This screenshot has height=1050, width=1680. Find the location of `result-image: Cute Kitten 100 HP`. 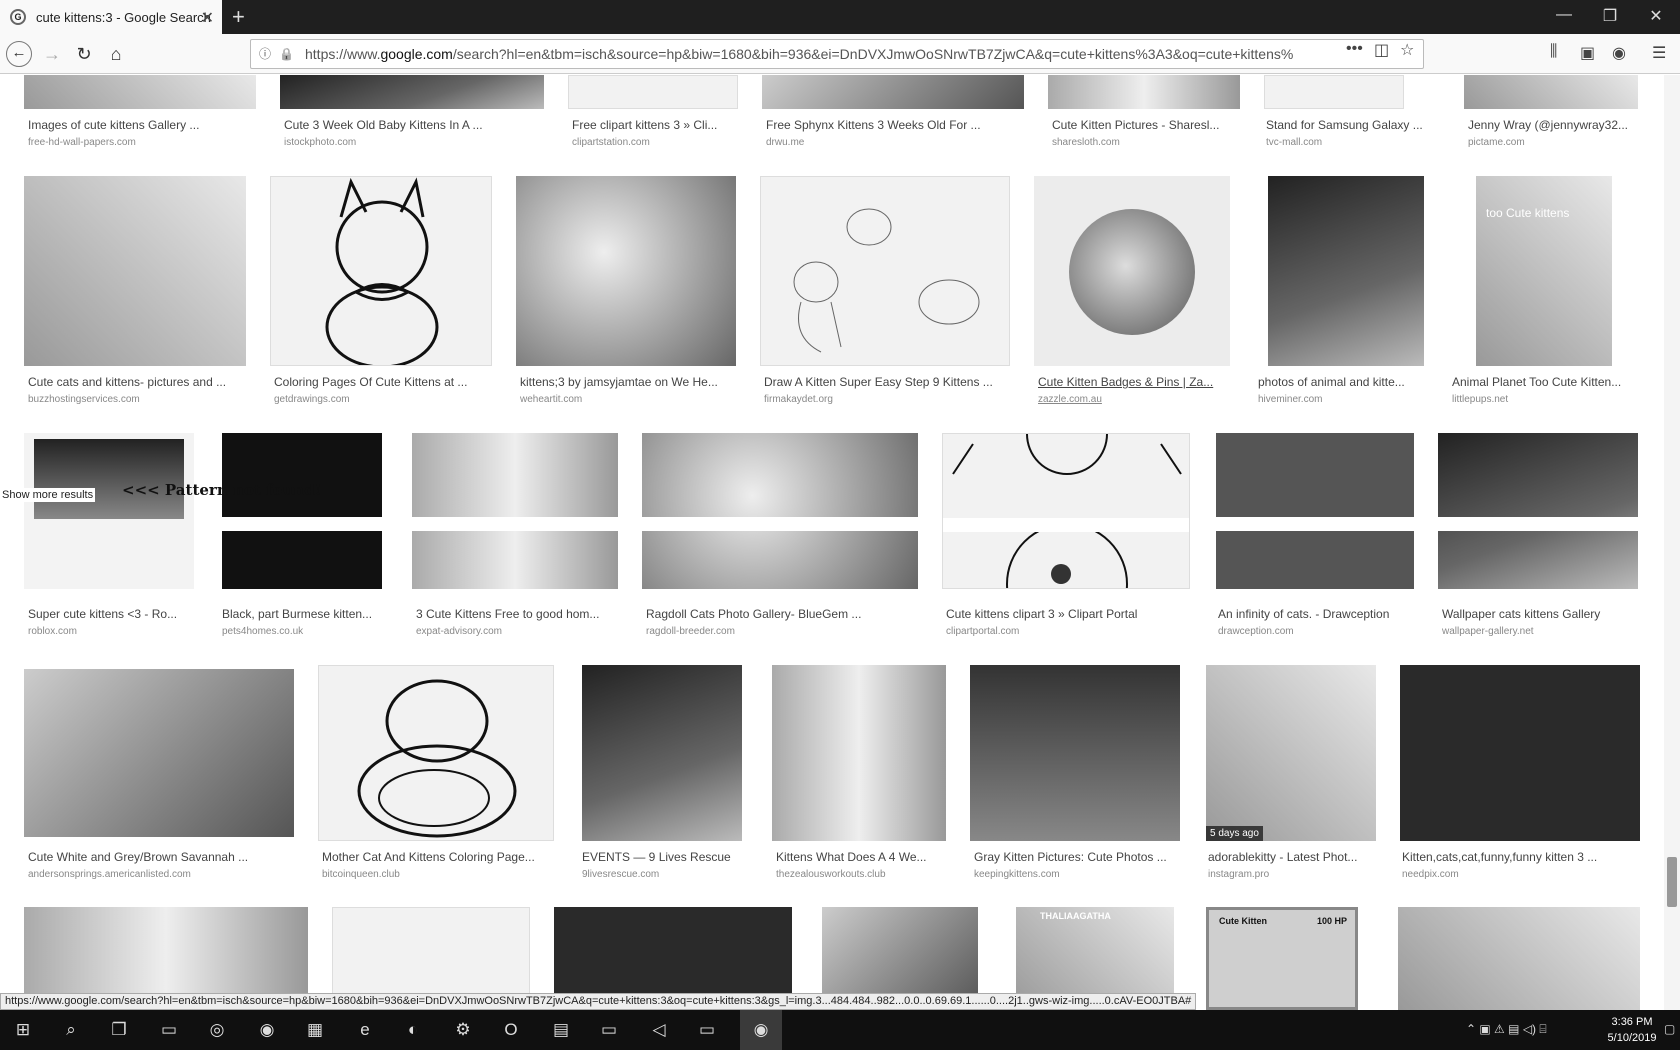

result-image: Cute Kitten 100 HP is located at coordinates (1282, 958).